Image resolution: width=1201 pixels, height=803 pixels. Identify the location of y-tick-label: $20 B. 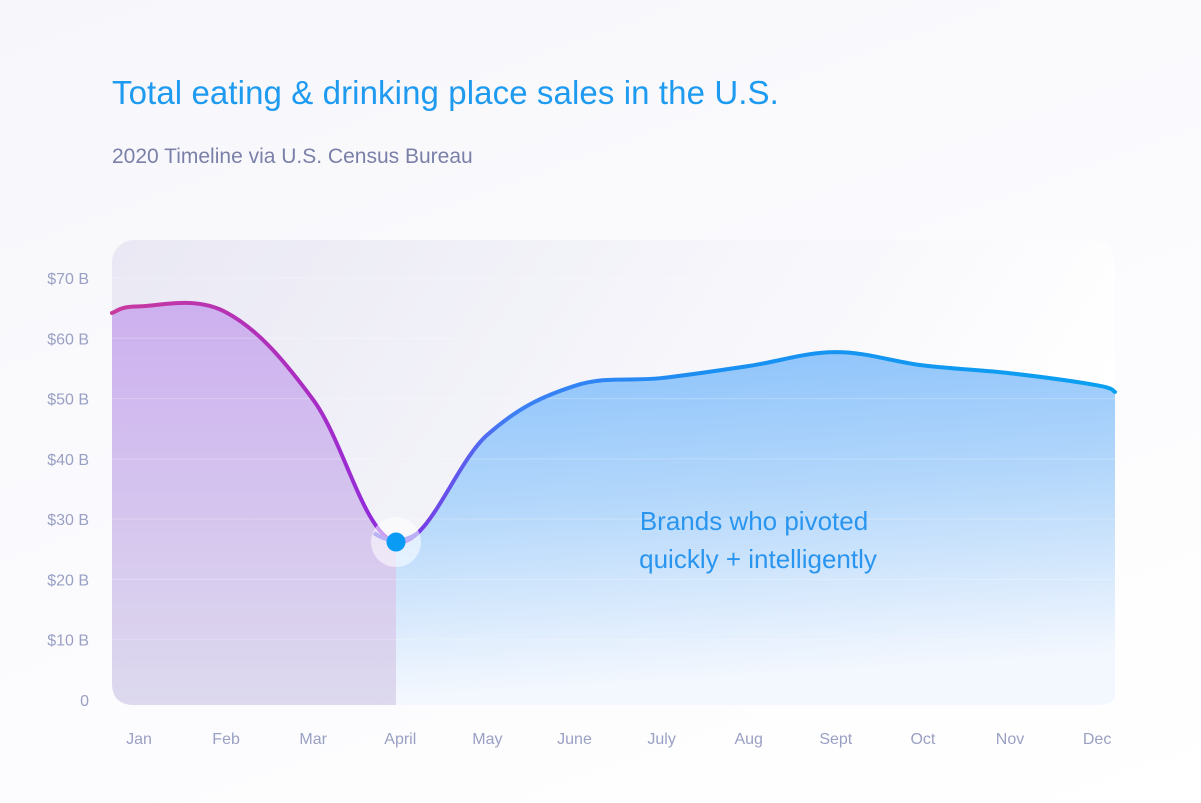
(68, 580).